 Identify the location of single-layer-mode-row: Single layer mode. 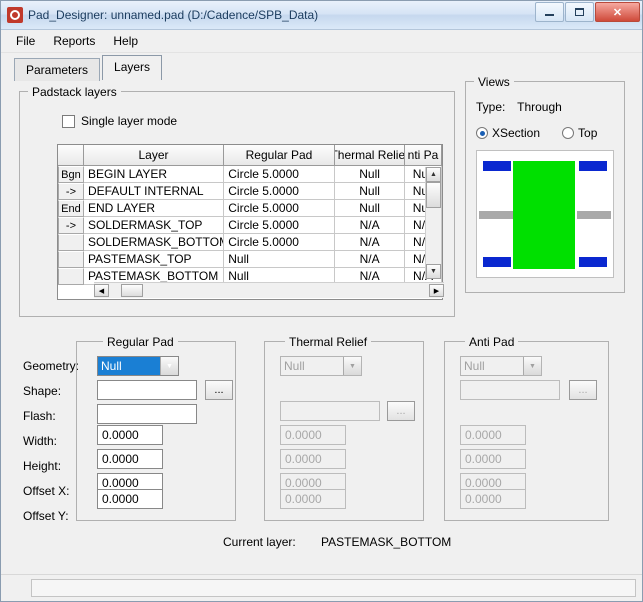
(119, 121).